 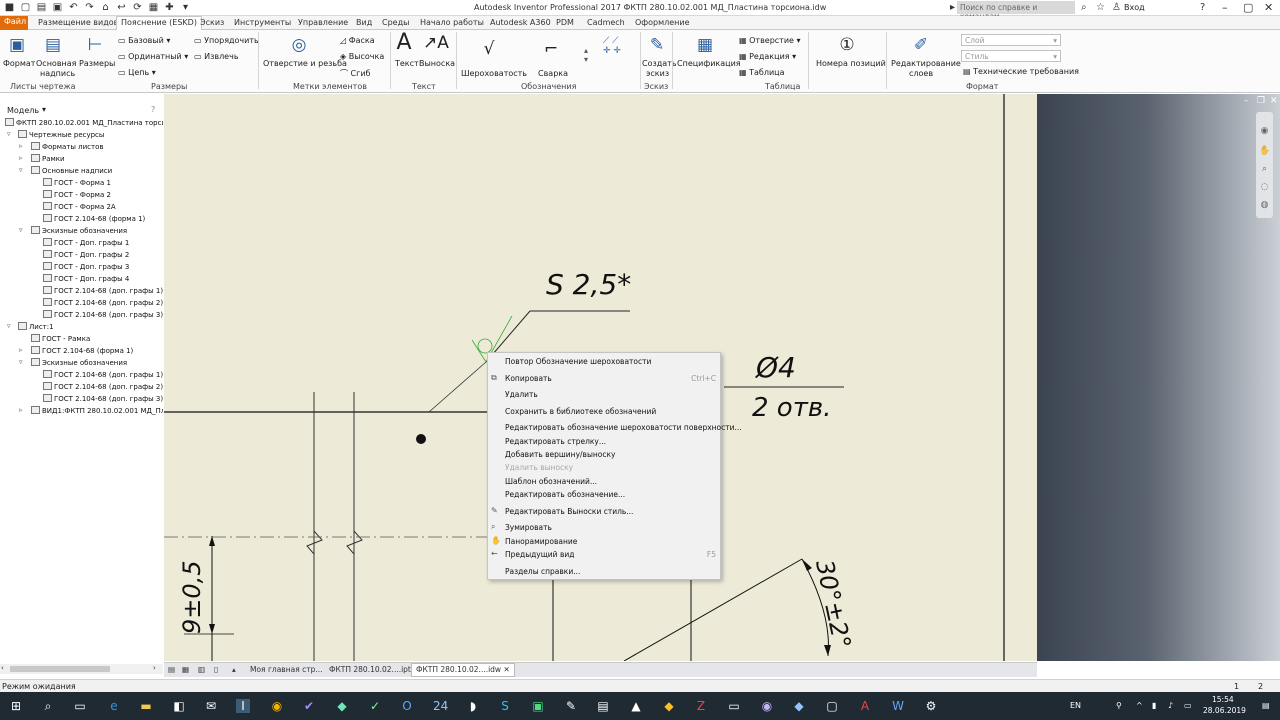 What do you see at coordinates (60, 339) in the screenshot?
I see `tree-node-border: ГОСТ - Рамка` at bounding box center [60, 339].